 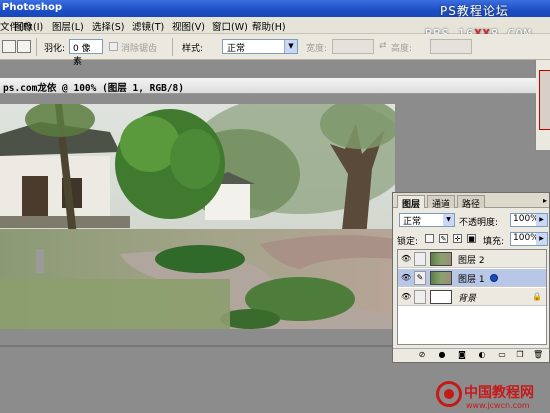 What do you see at coordinates (86, 53) in the screenshot?
I see `feather-input: 0 像素` at bounding box center [86, 53].